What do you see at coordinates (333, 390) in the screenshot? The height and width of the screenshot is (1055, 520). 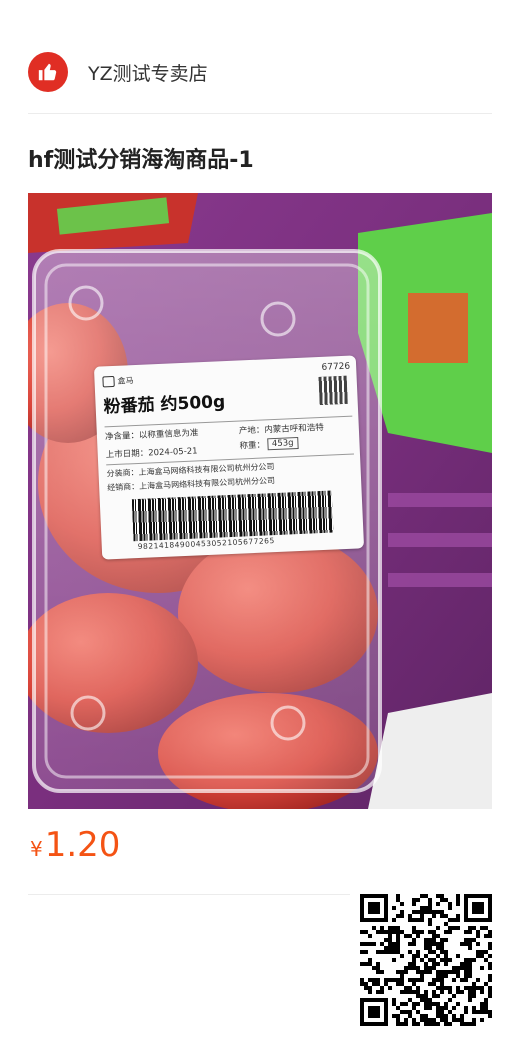 I see `label-qr-icon` at bounding box center [333, 390].